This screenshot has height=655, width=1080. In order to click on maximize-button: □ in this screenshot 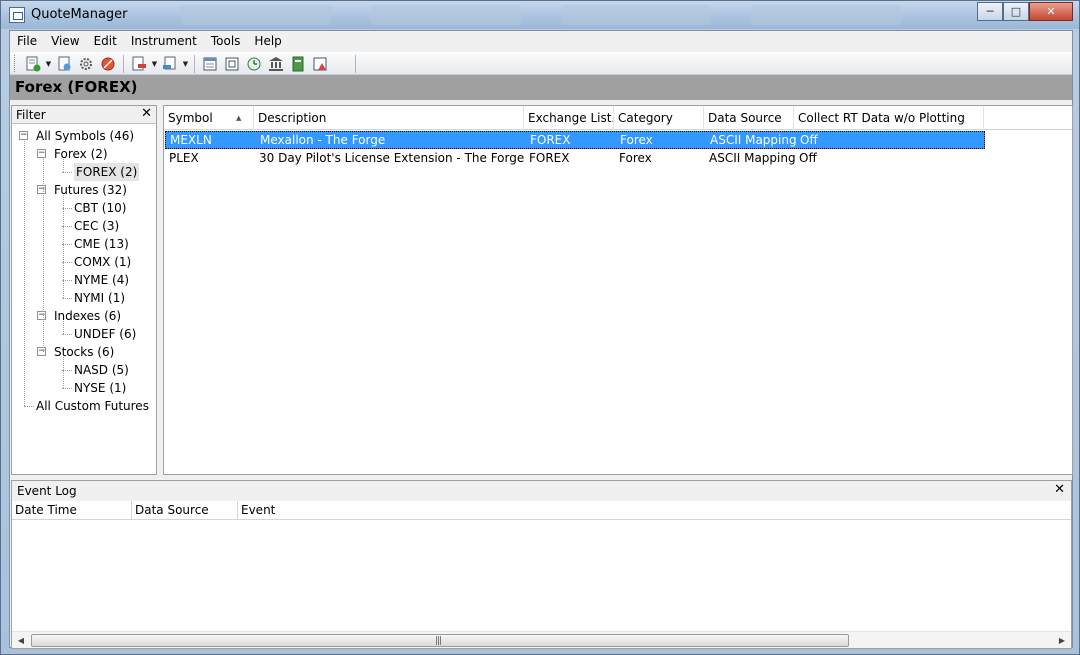, I will do `click(1016, 11)`.